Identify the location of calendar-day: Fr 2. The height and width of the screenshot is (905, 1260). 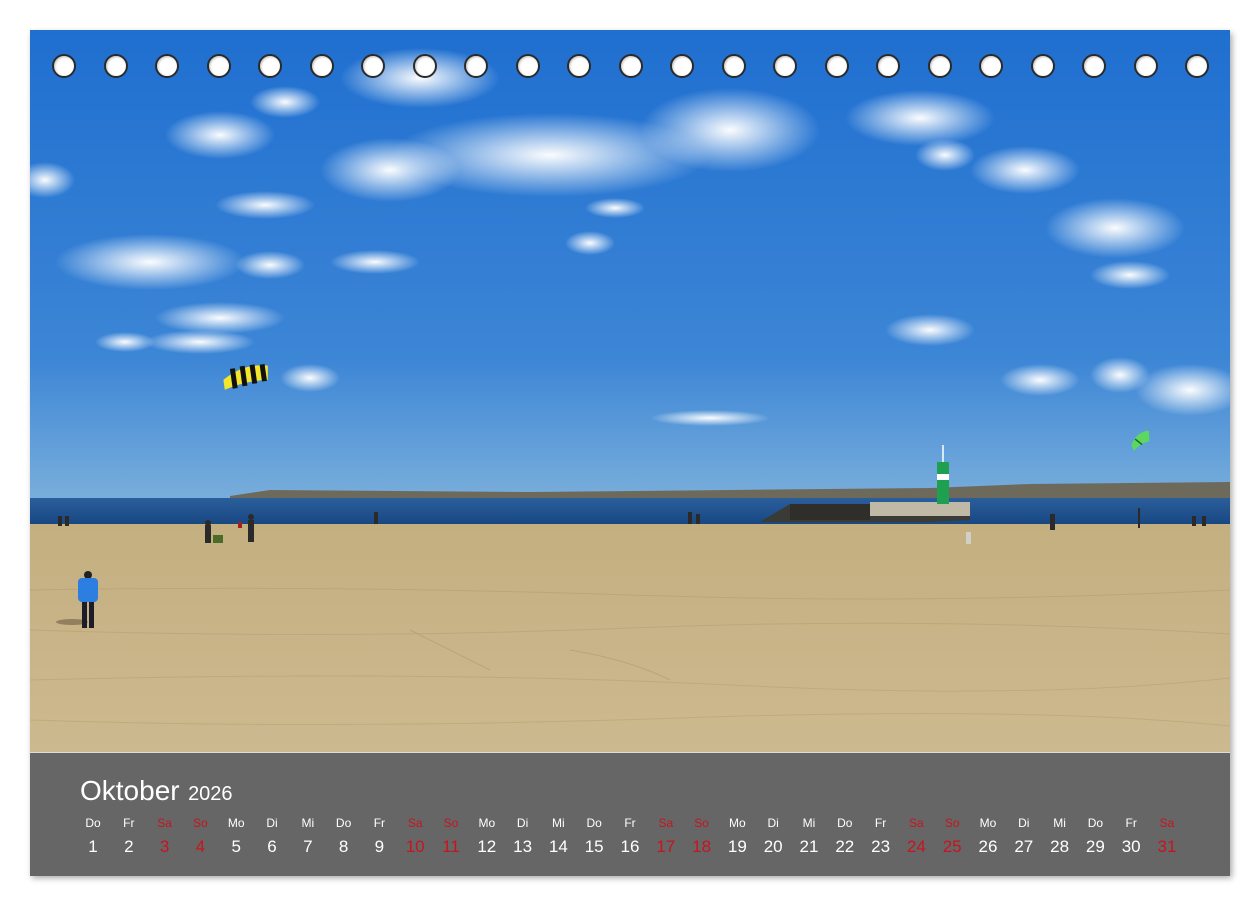
(129, 836).